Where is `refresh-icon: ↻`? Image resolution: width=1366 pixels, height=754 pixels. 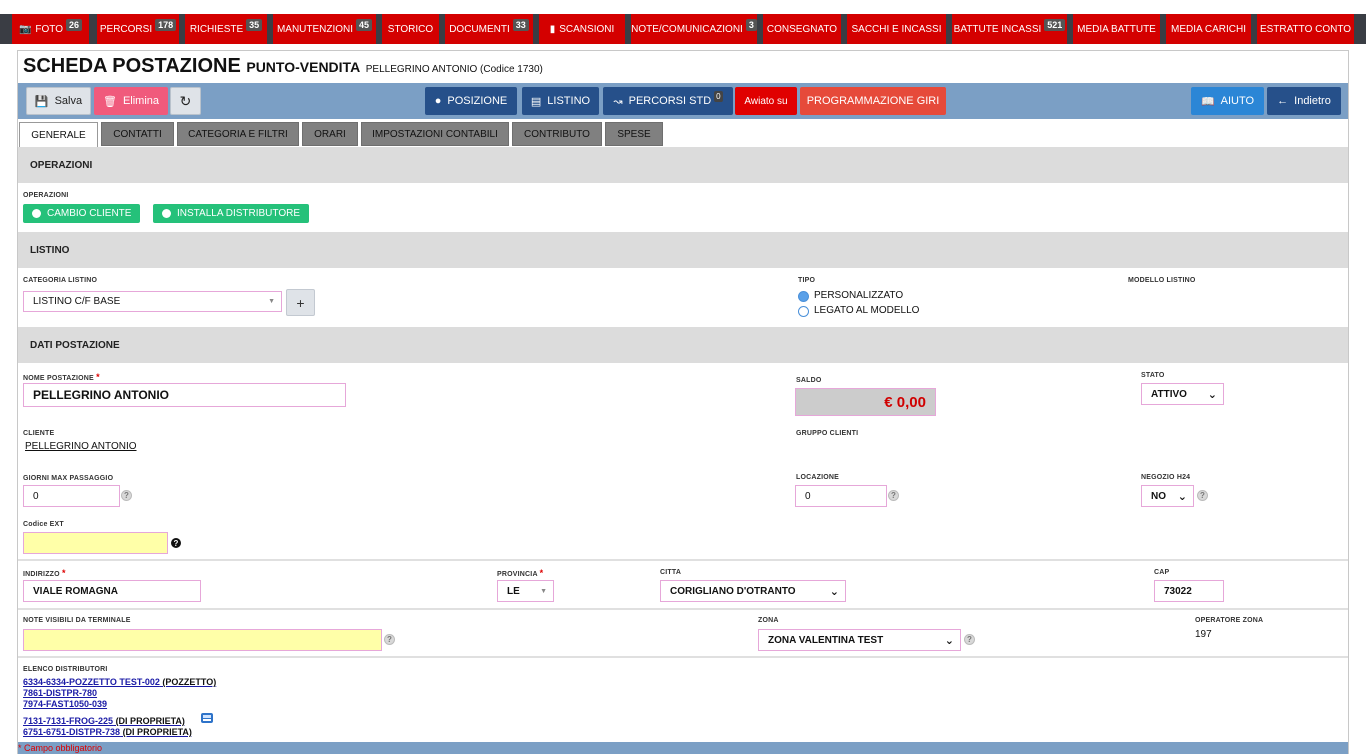
refresh-icon: ↻ is located at coordinates (185, 100).